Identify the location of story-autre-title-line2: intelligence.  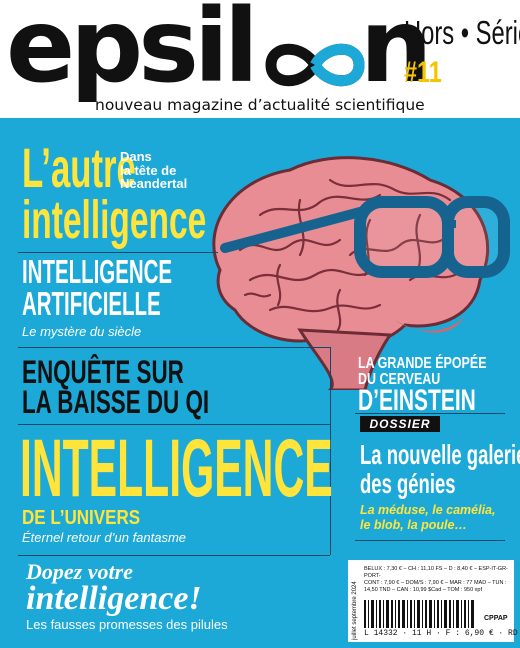
(114, 220).